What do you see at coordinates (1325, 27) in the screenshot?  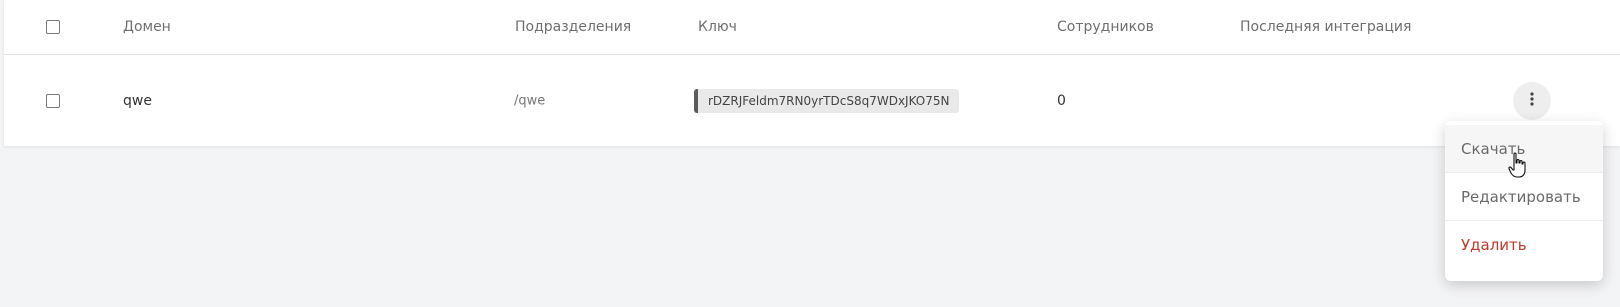 I see `column-header-last-integration: Последняя интеграция` at bounding box center [1325, 27].